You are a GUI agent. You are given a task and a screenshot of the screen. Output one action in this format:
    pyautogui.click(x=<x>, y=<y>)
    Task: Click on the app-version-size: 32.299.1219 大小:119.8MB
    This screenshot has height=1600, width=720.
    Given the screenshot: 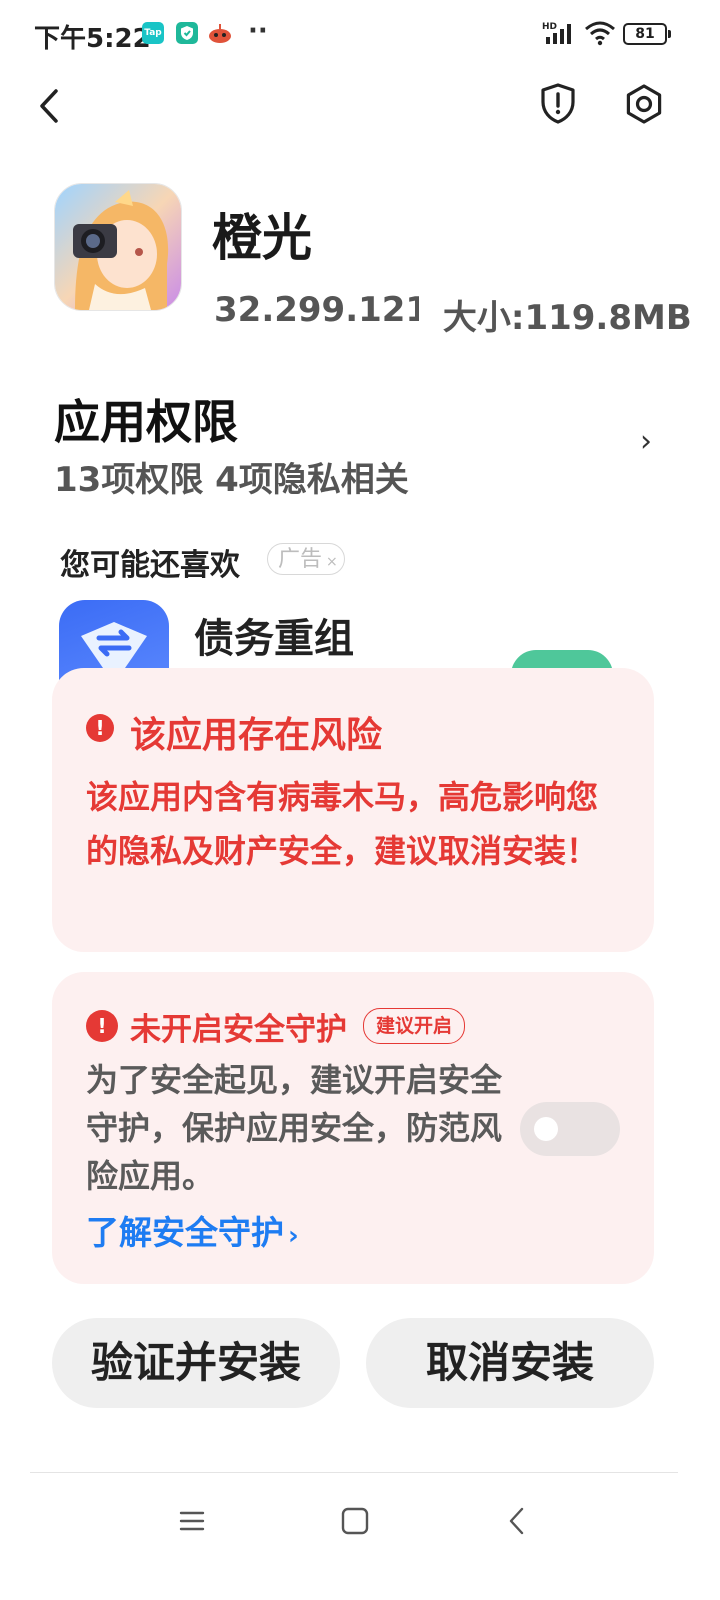 What is the action you would take?
    pyautogui.click(x=453, y=314)
    